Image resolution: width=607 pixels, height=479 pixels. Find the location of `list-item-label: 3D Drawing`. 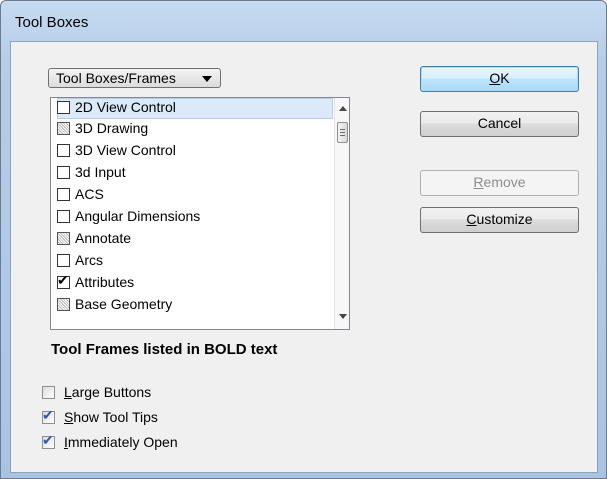

list-item-label: 3D Drawing is located at coordinates (112, 128).